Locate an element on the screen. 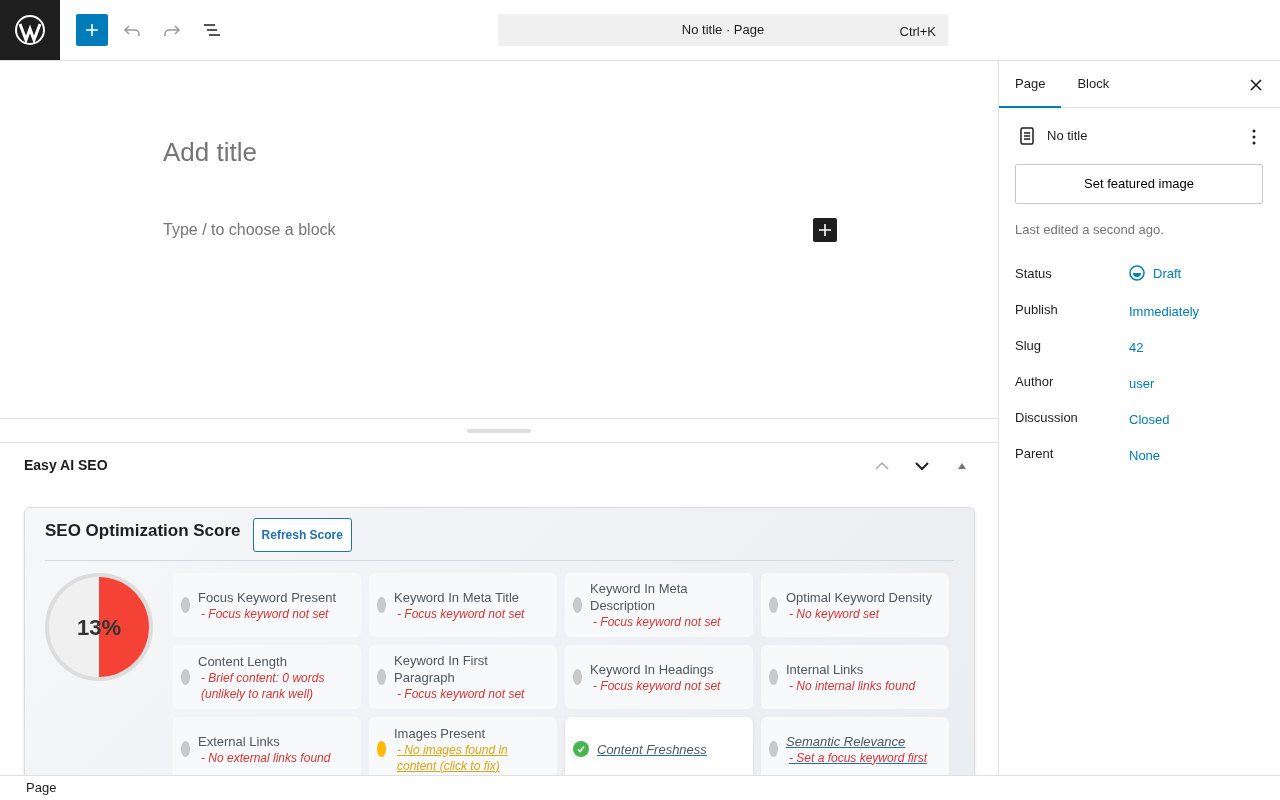  field-value-link: None is located at coordinates (1145, 455).